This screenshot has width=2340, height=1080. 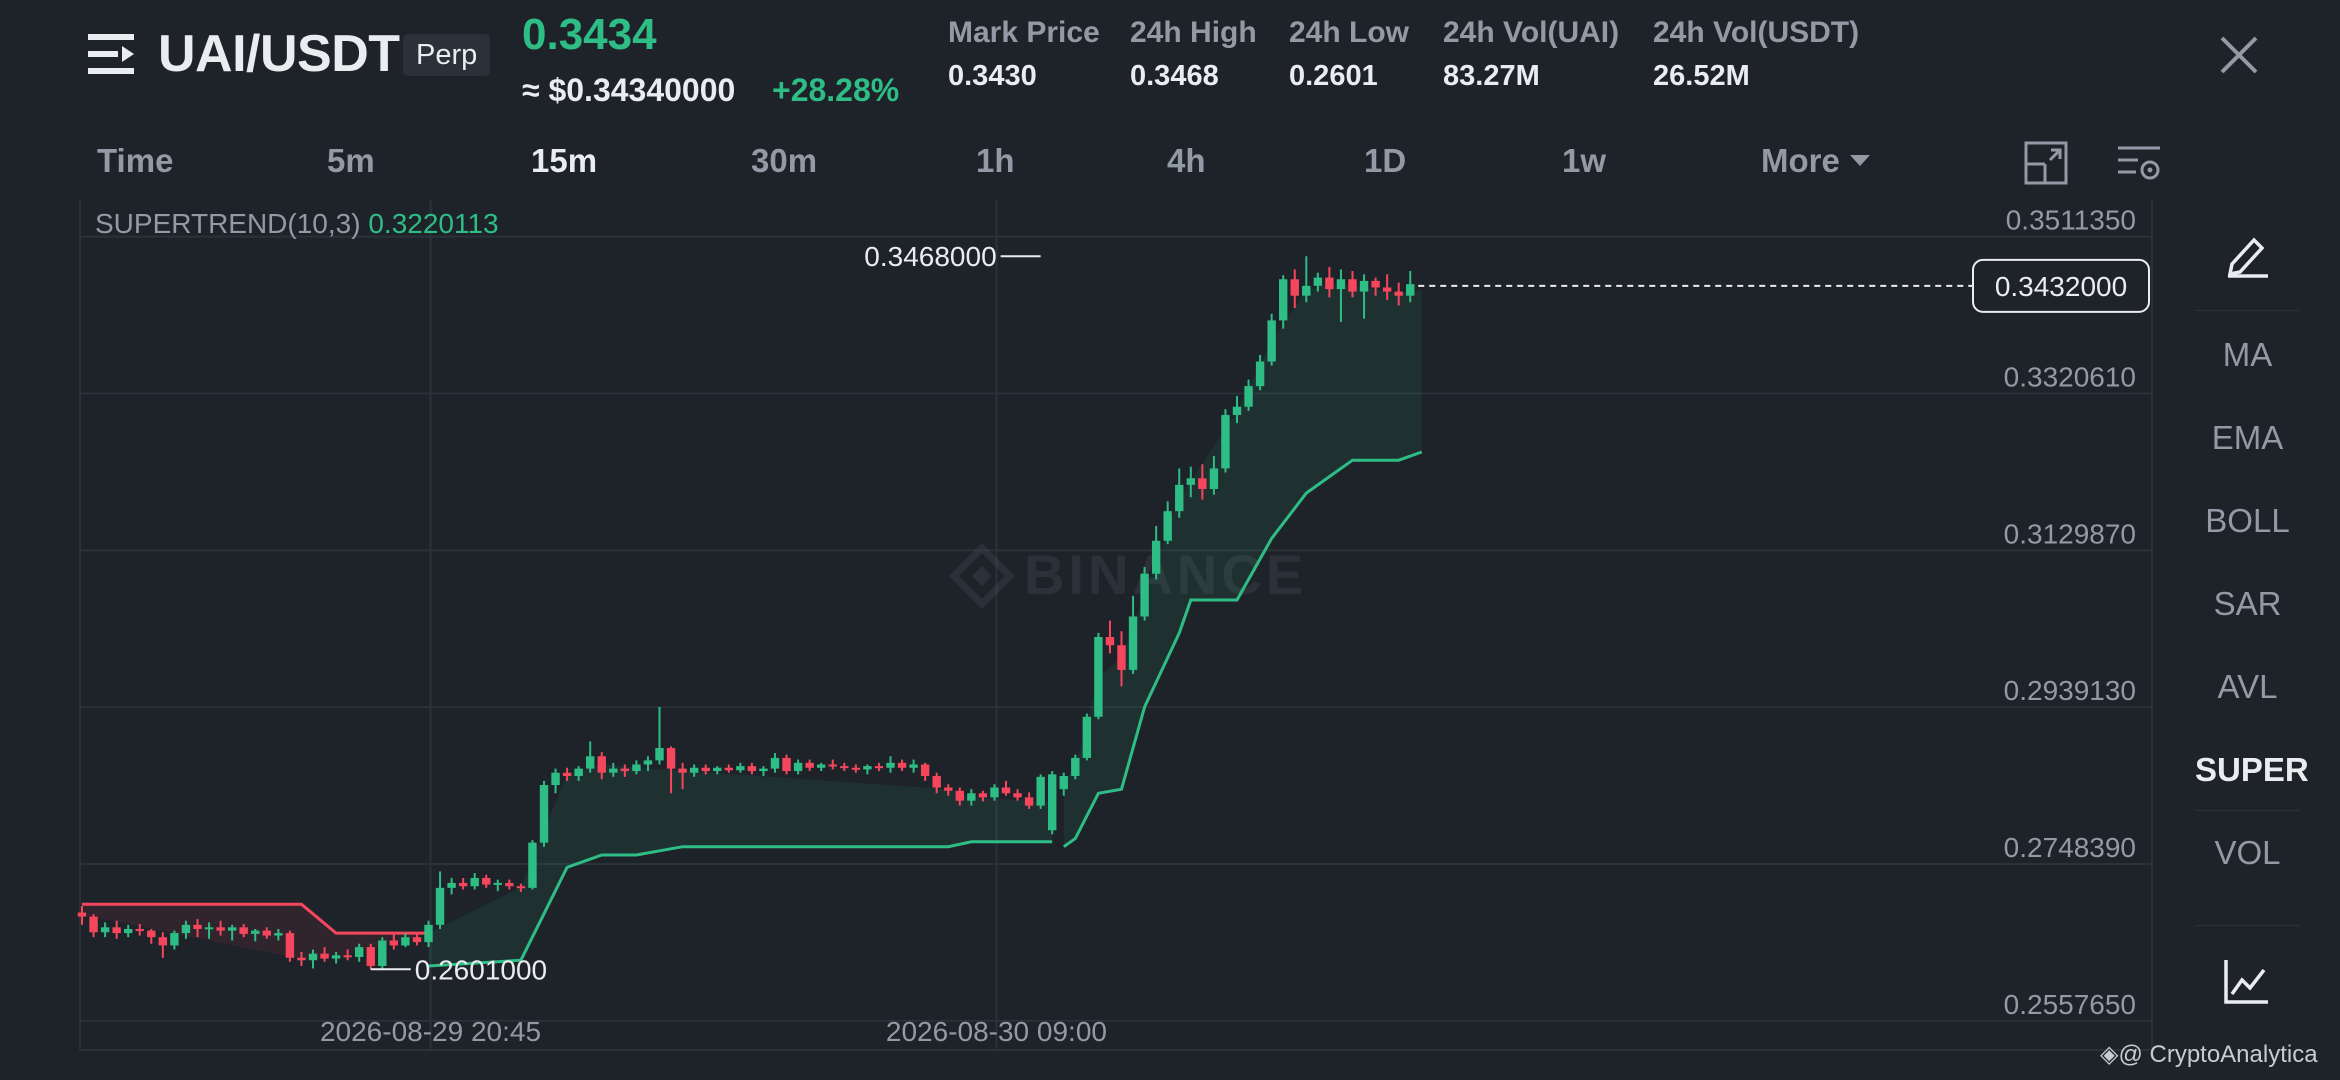 I want to click on y-tick-label: 0.3511350, so click(x=2071, y=220).